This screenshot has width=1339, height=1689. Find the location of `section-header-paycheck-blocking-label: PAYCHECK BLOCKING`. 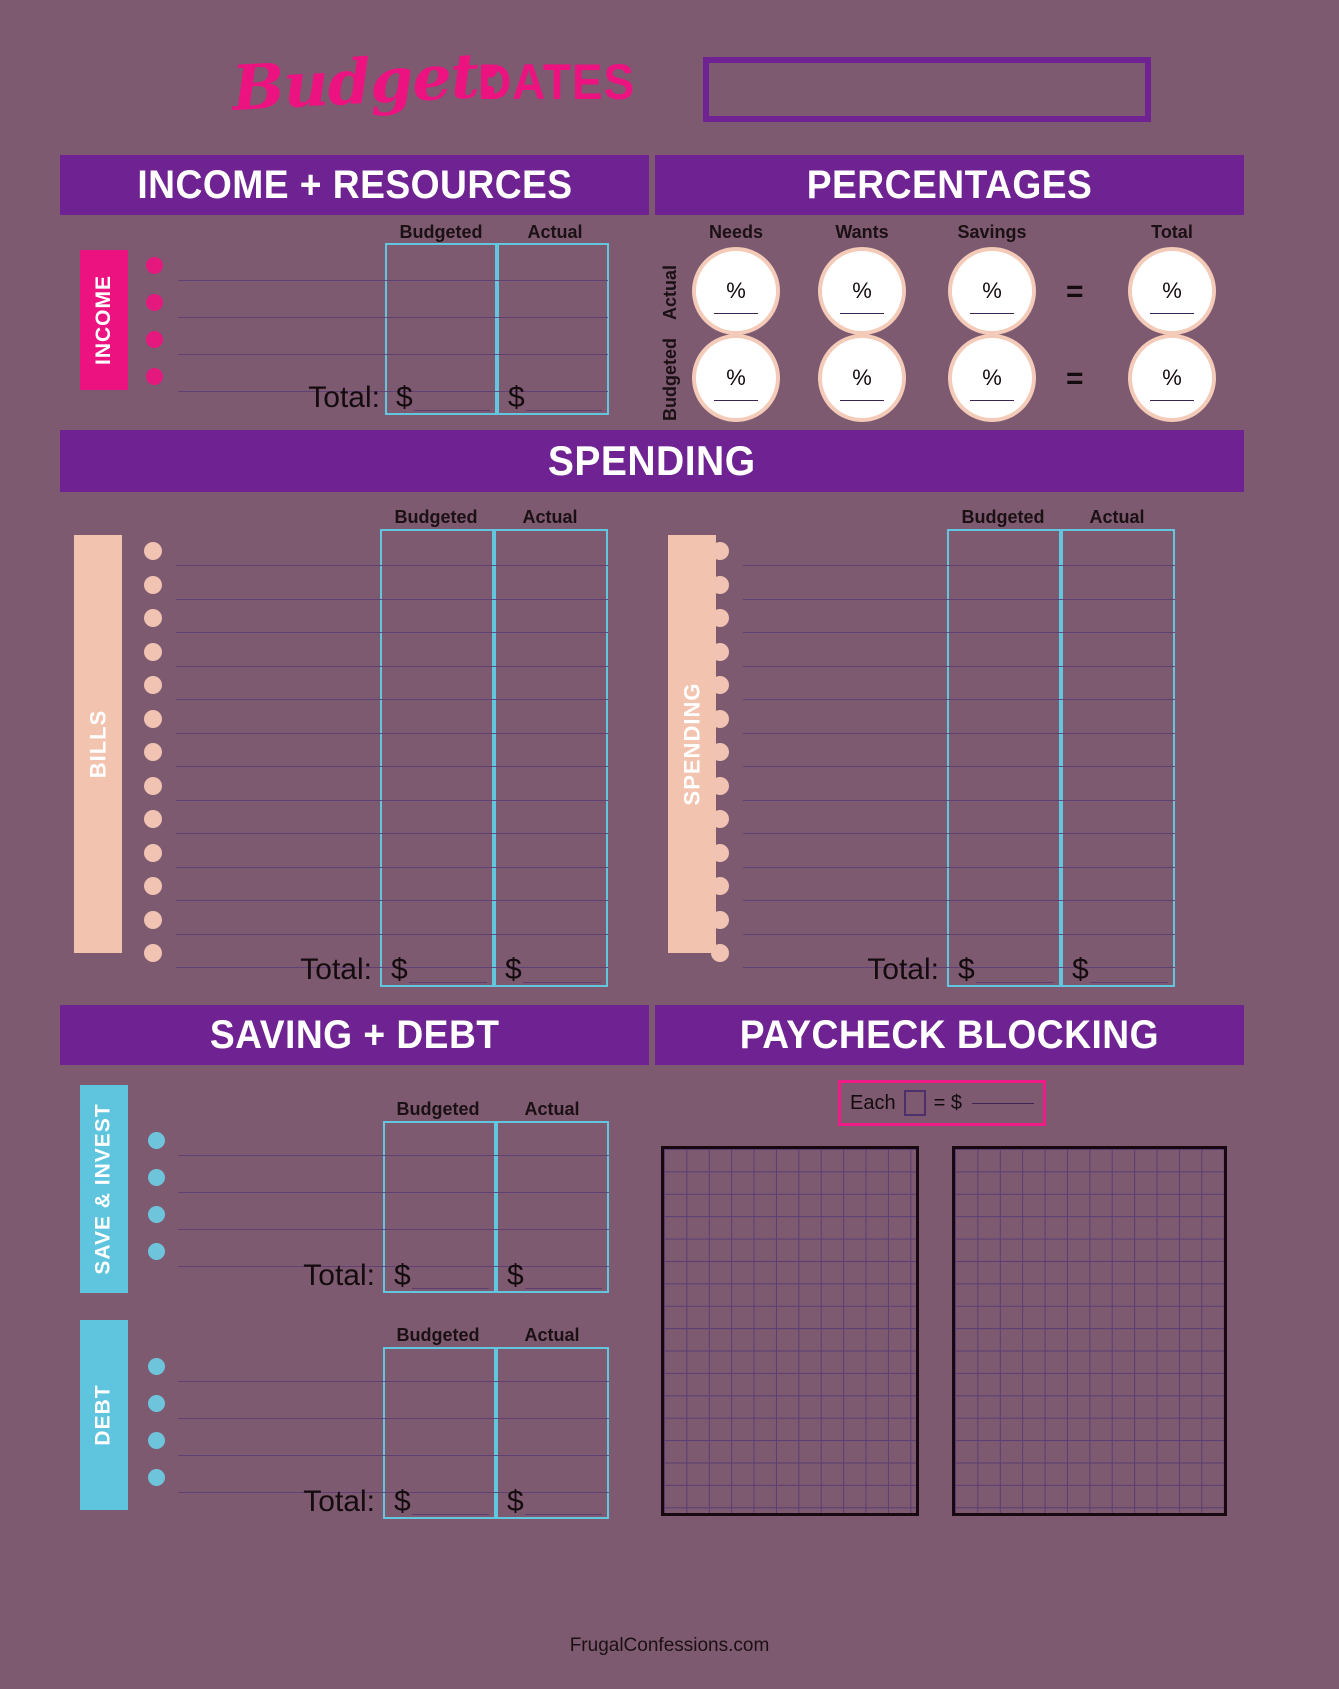

section-header-paycheck-blocking-label: PAYCHECK BLOCKING is located at coordinates (949, 1034).